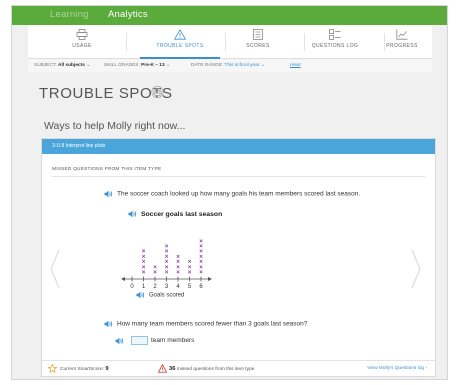 Image resolution: width=459 pixels, height=385 pixels. What do you see at coordinates (166, 264) in the screenshot?
I see `line-plot: 0 1×××××2××3××××××4××××5×××6×××××××` at bounding box center [166, 264].